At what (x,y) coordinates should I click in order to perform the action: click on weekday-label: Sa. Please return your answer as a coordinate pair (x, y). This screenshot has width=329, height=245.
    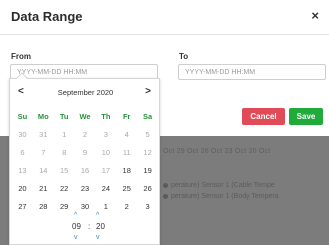
    Looking at the image, I should click on (147, 116).